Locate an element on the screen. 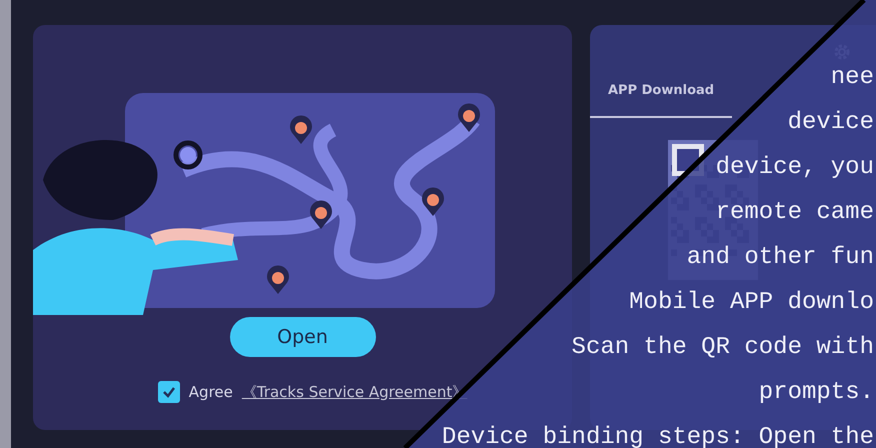 The image size is (876, 448). agree-label: Agree is located at coordinates (210, 392).